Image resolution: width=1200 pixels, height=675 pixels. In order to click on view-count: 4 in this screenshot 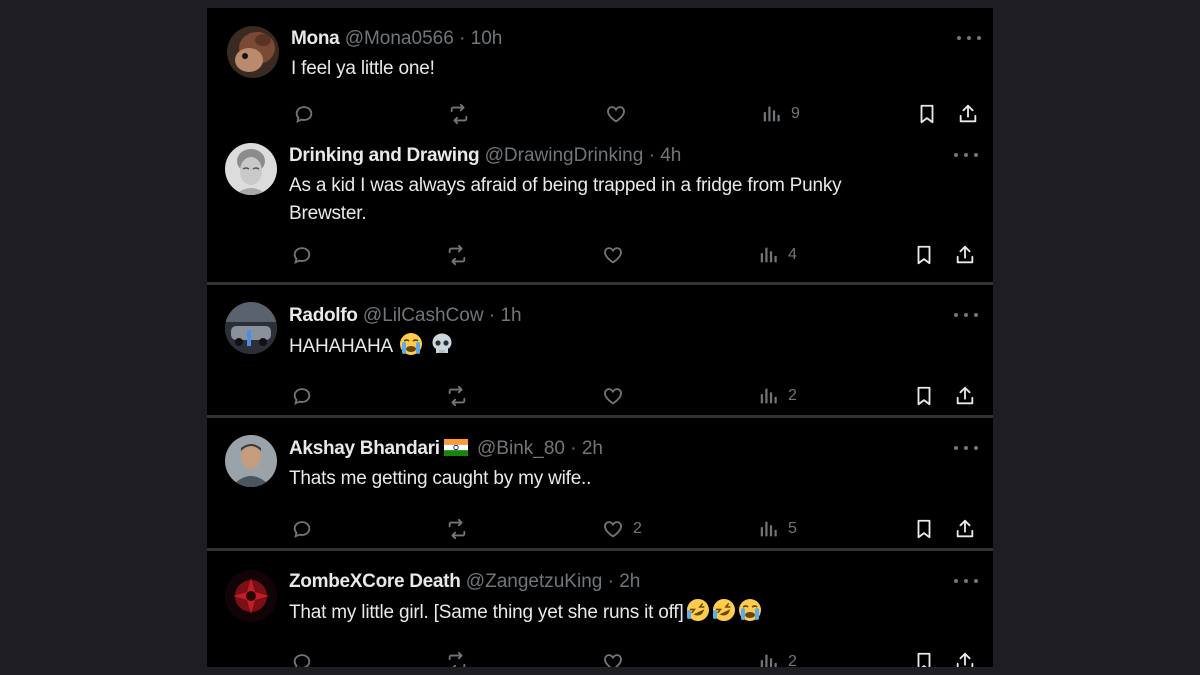, I will do `click(792, 254)`.